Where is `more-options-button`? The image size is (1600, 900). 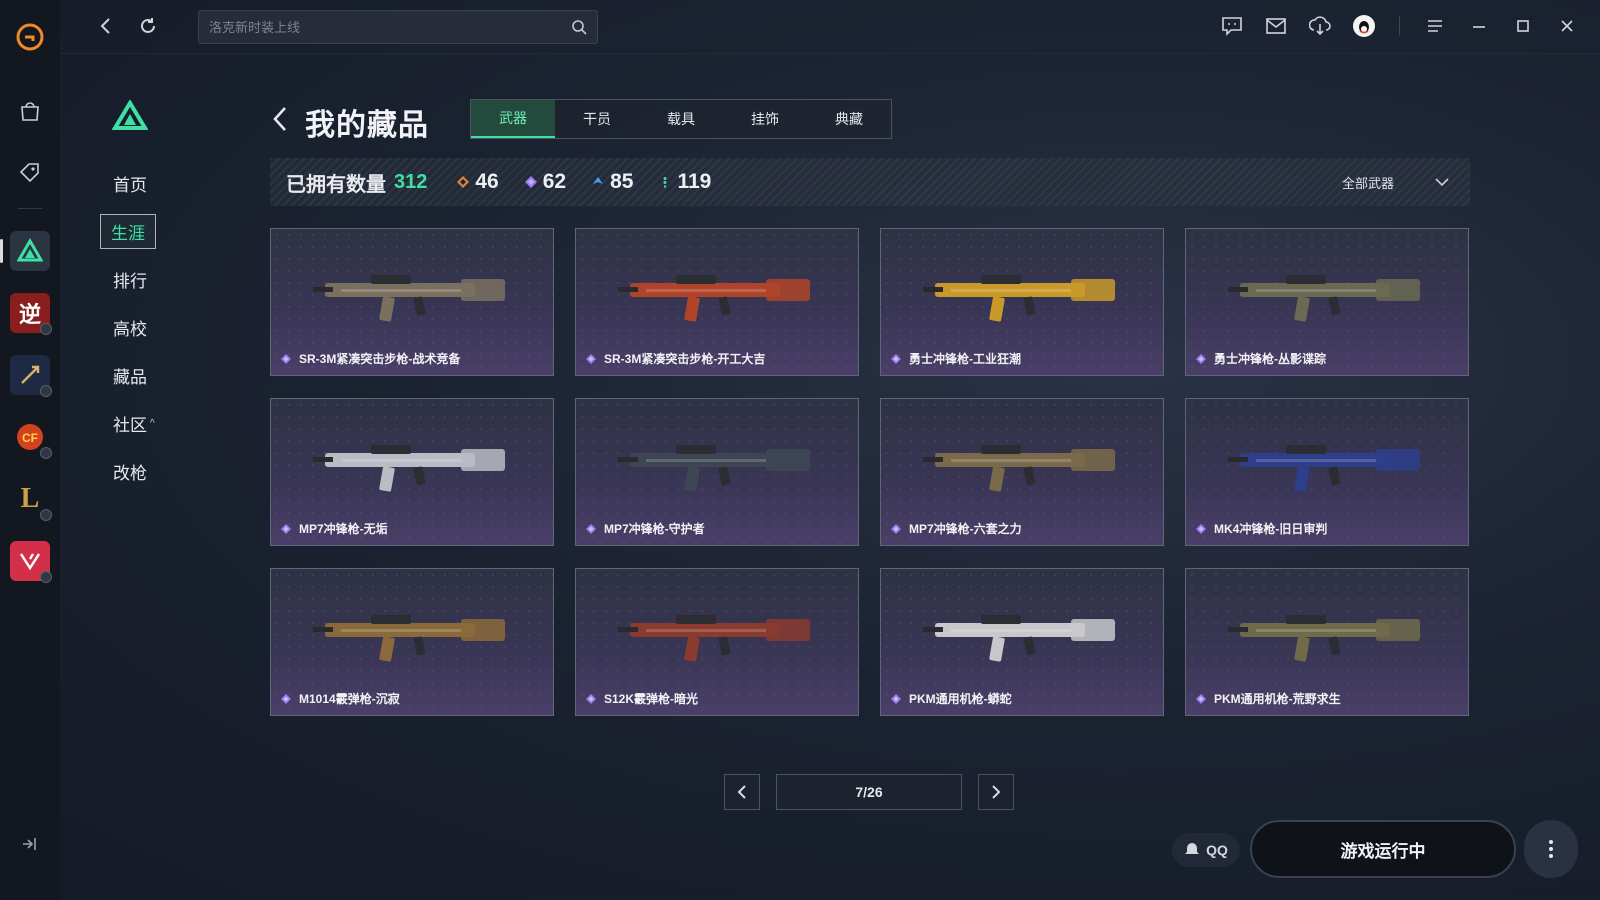
more-options-button is located at coordinates (1551, 849).